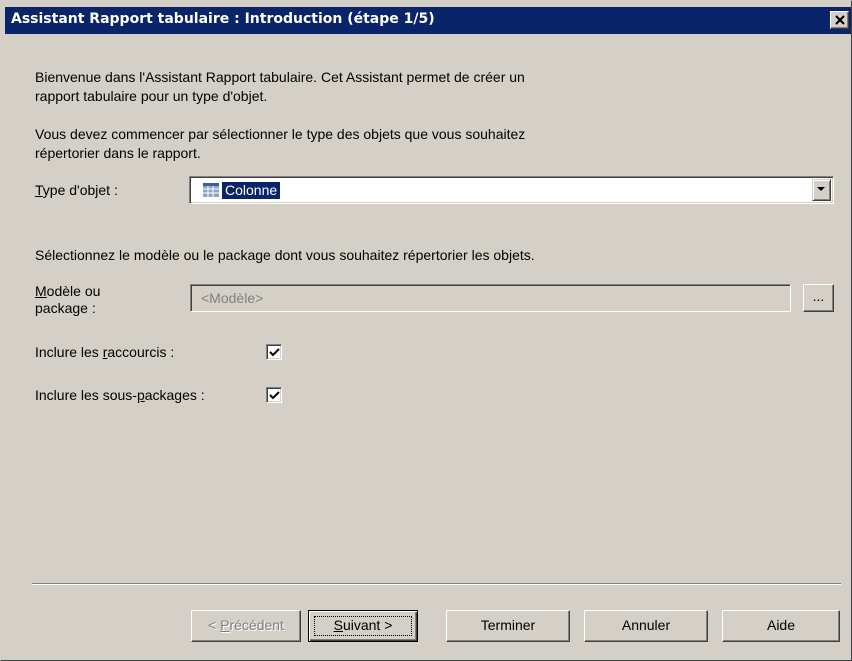 The image size is (852, 661). I want to click on include-shortcuts-checkbox, so click(274, 352).